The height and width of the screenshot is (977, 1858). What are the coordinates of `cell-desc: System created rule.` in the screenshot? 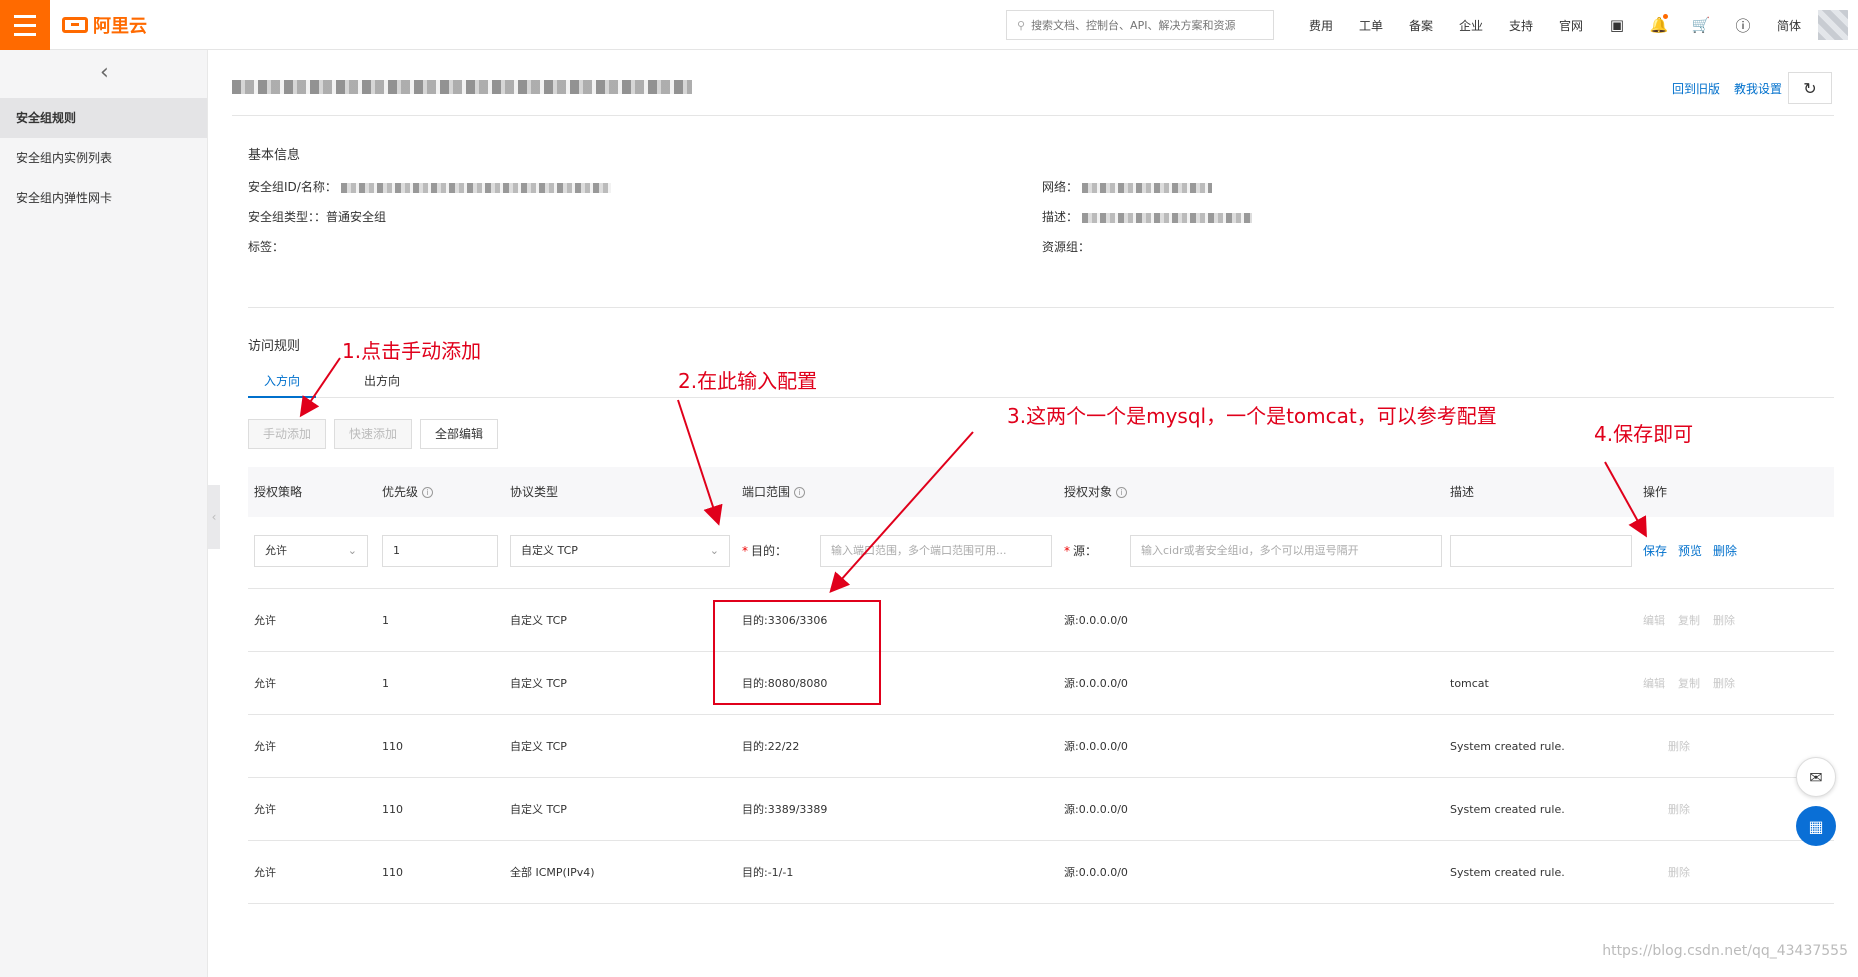 It's located at (1507, 872).